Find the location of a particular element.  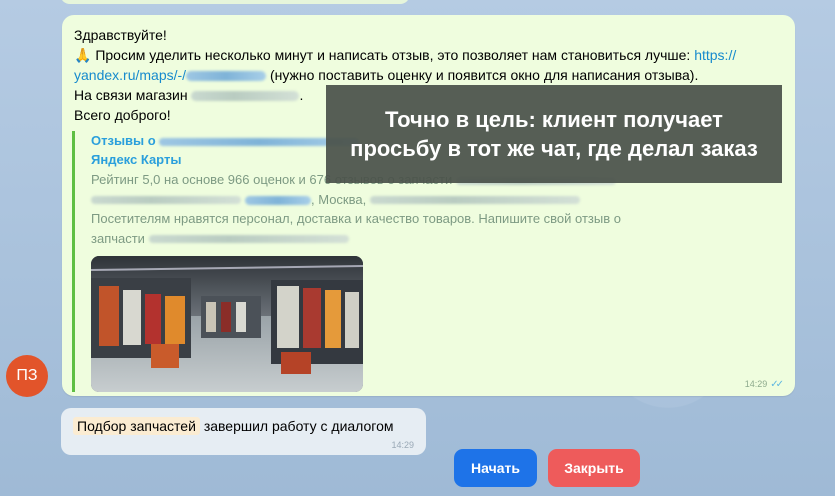

previous-message-stub is located at coordinates (235, 2).